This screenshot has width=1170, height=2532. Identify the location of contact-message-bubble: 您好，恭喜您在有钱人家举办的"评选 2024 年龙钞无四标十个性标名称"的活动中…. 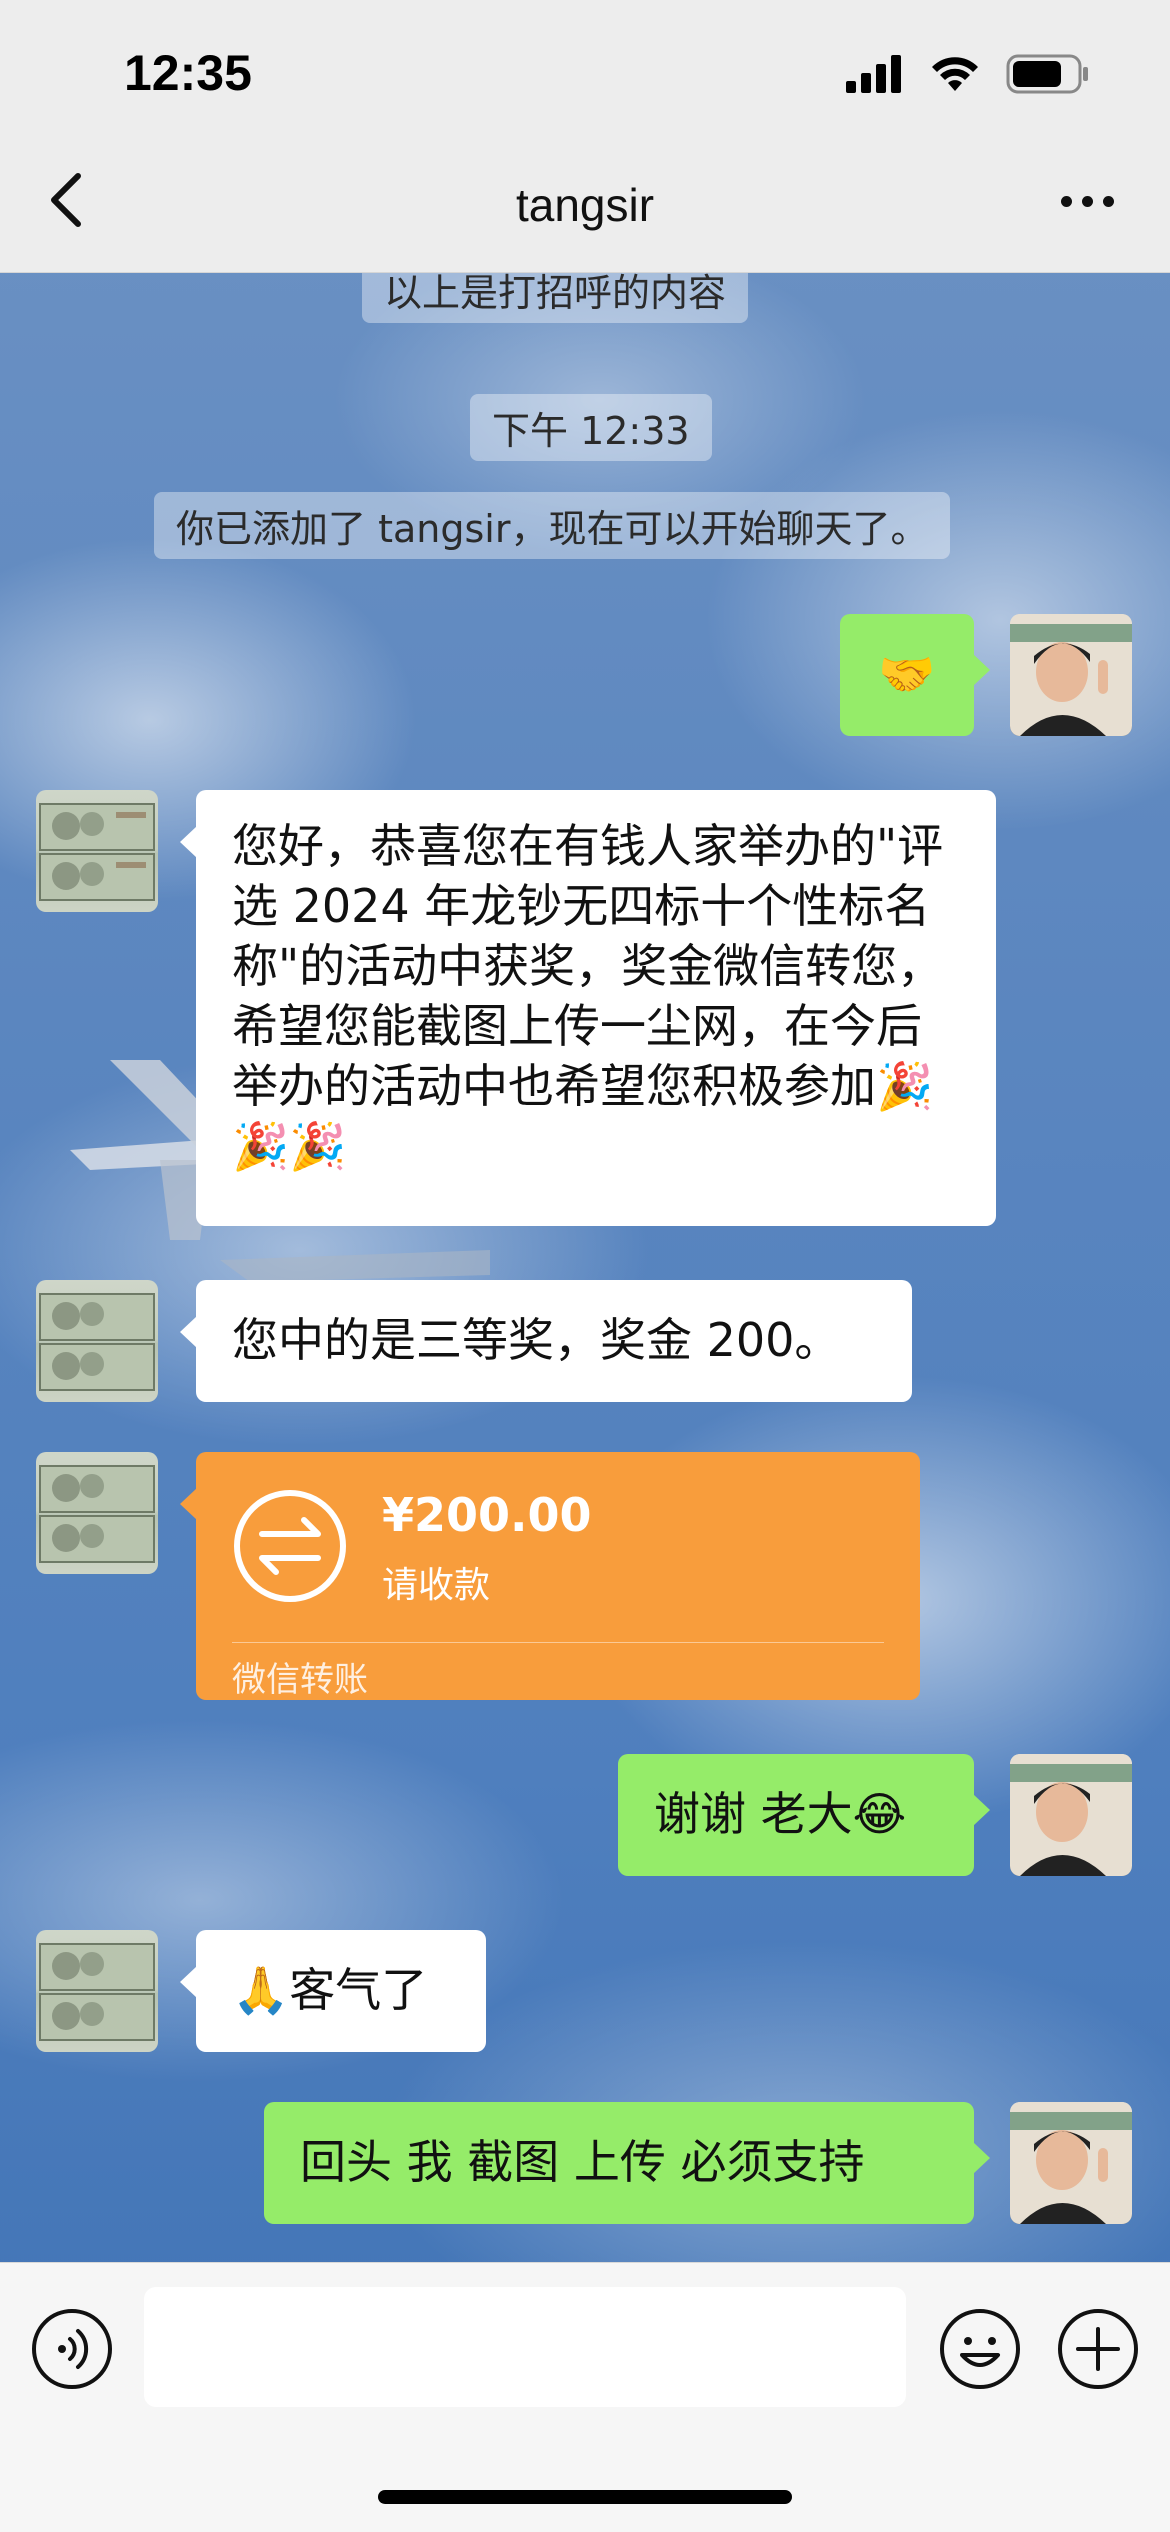
(588, 1008).